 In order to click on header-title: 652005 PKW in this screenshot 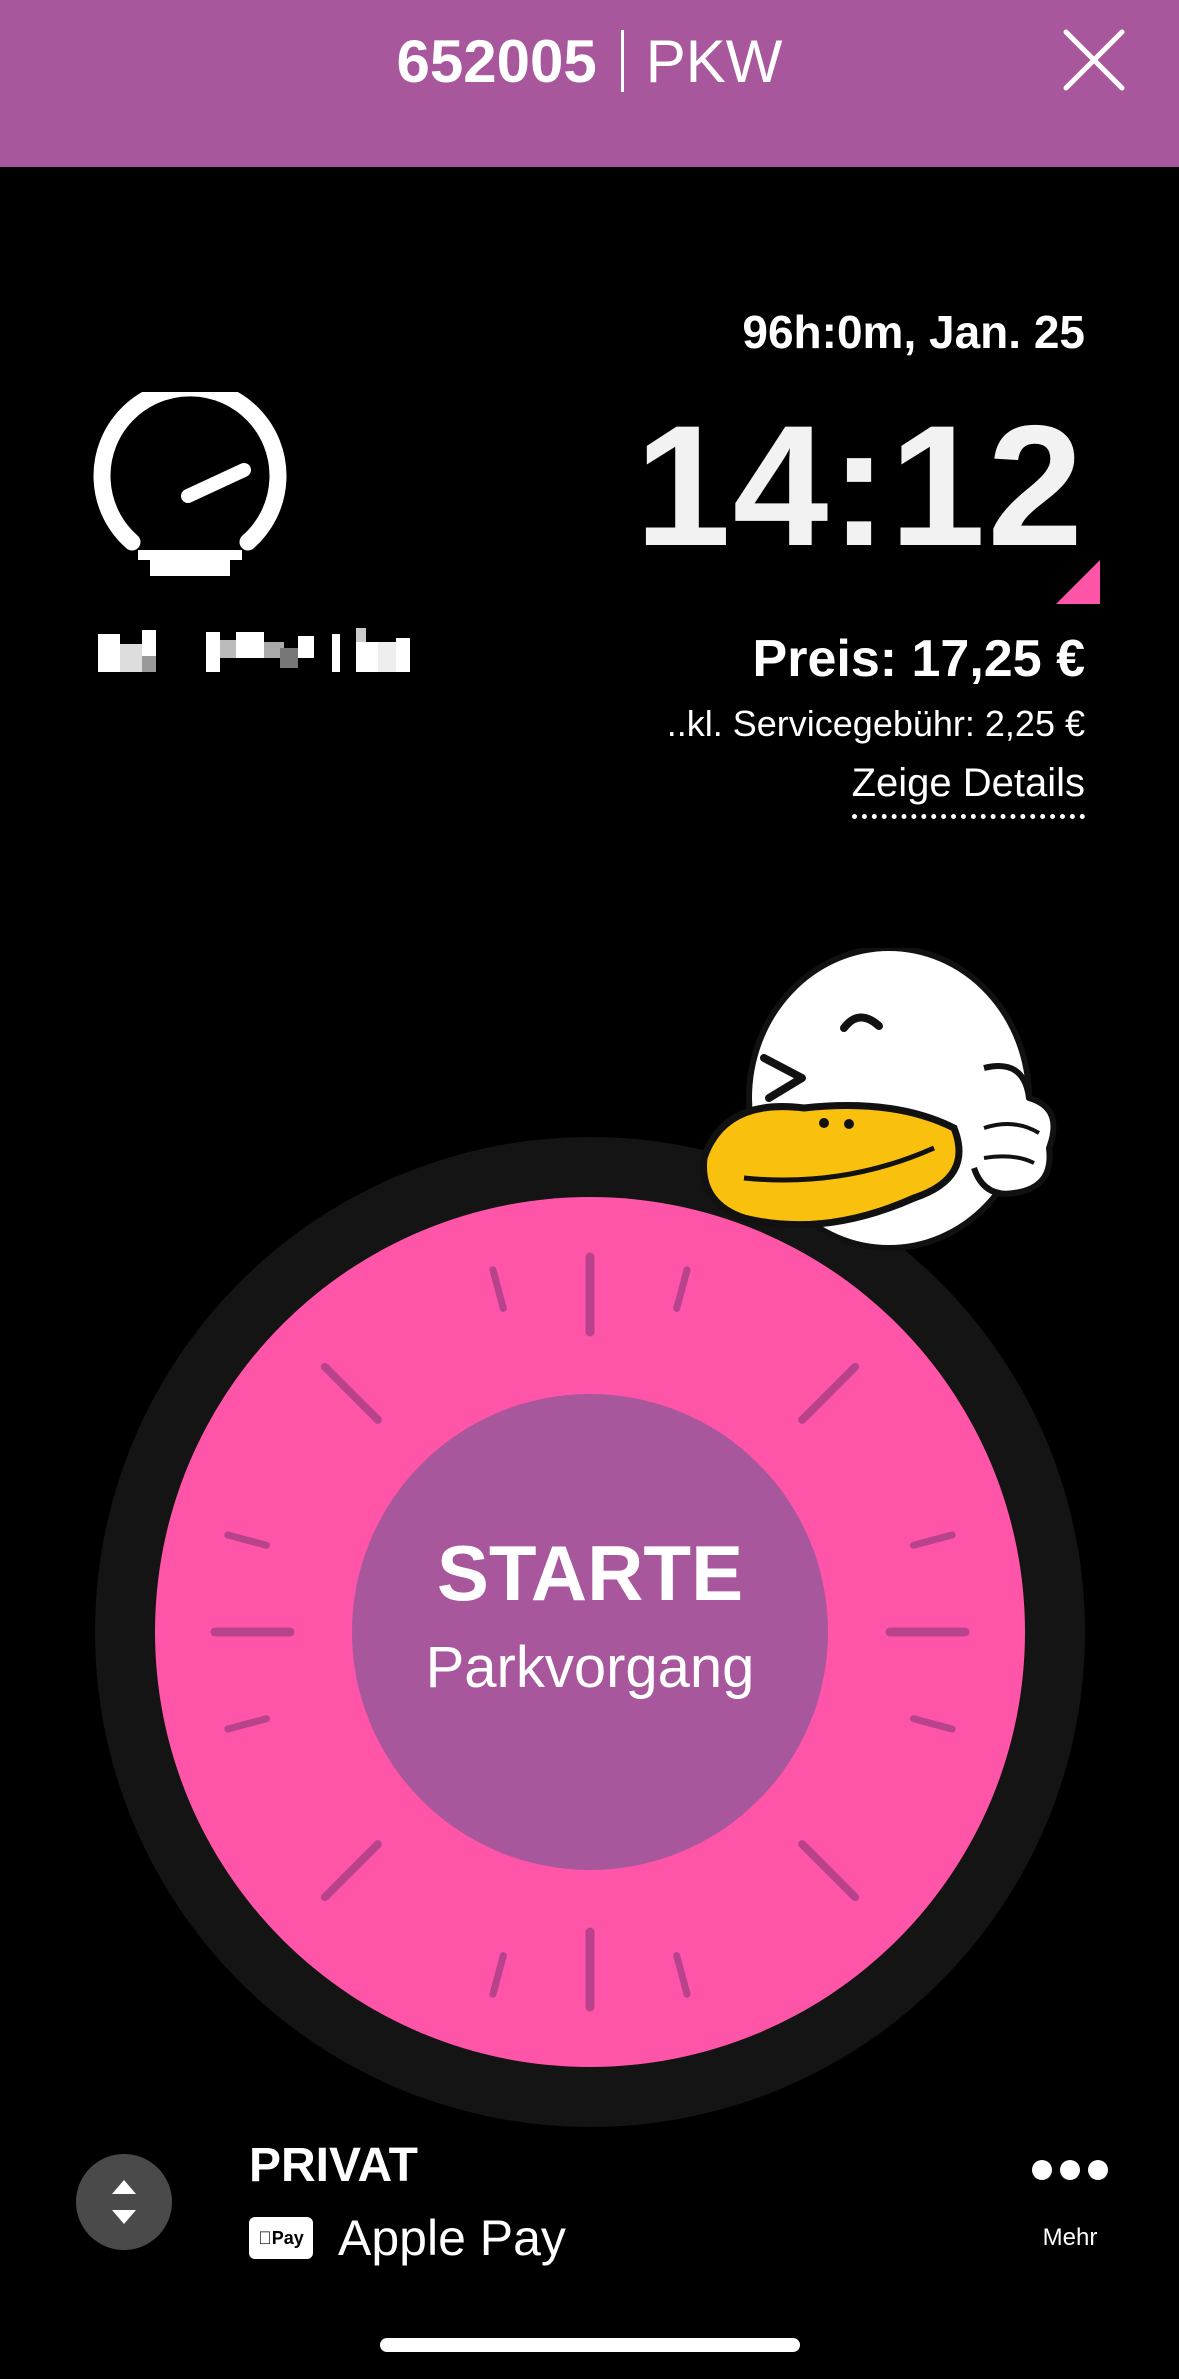, I will do `click(589, 62)`.